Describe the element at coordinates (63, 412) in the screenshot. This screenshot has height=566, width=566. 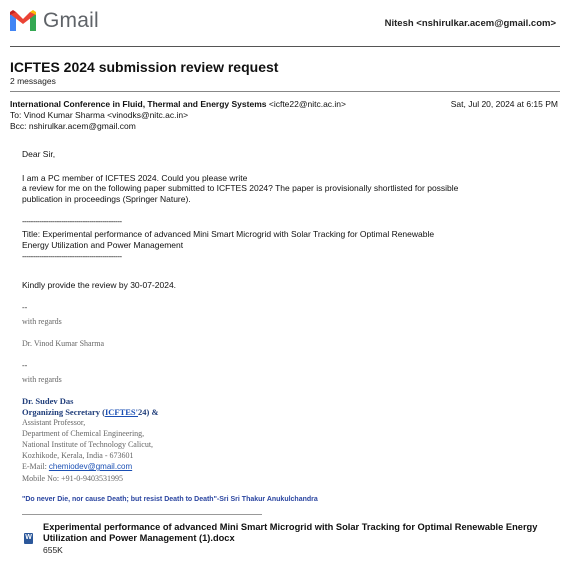
I see `organizer-role-prefix: Organizing Secretary (` at that location.